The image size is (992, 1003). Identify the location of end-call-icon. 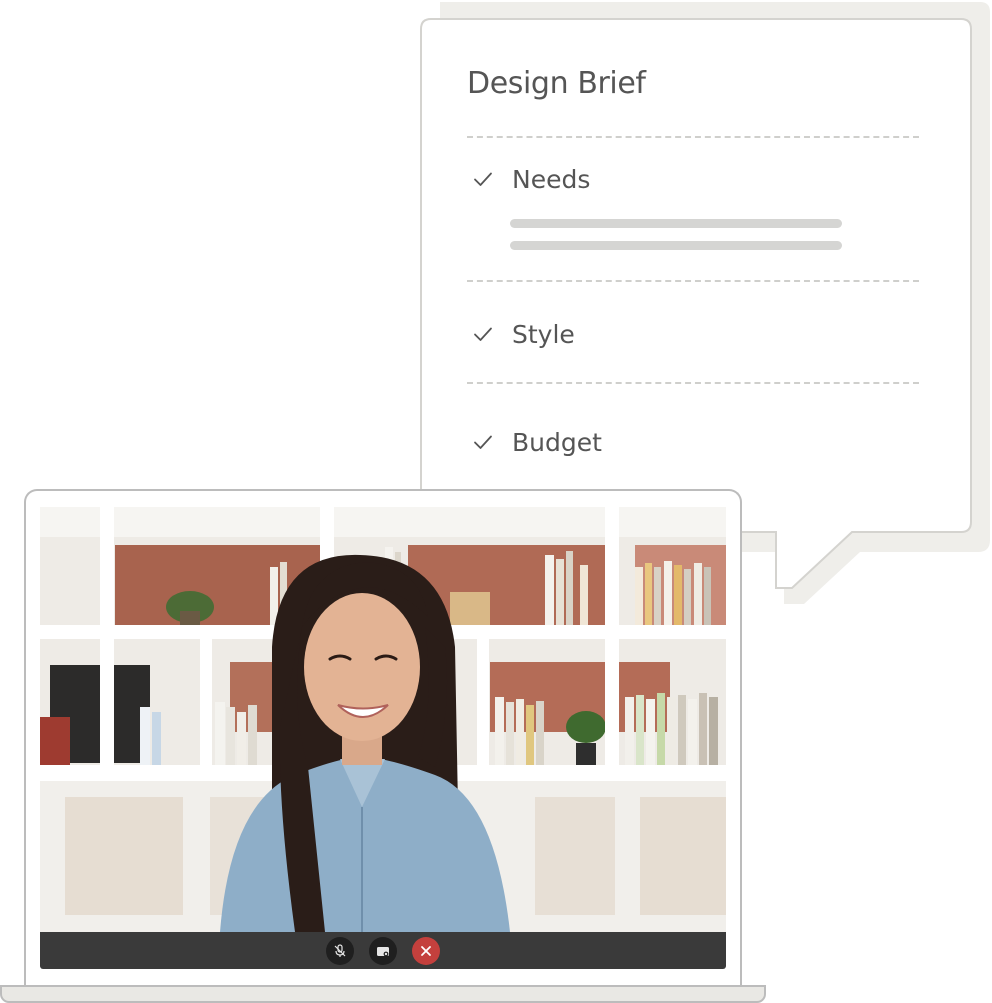
(426, 950).